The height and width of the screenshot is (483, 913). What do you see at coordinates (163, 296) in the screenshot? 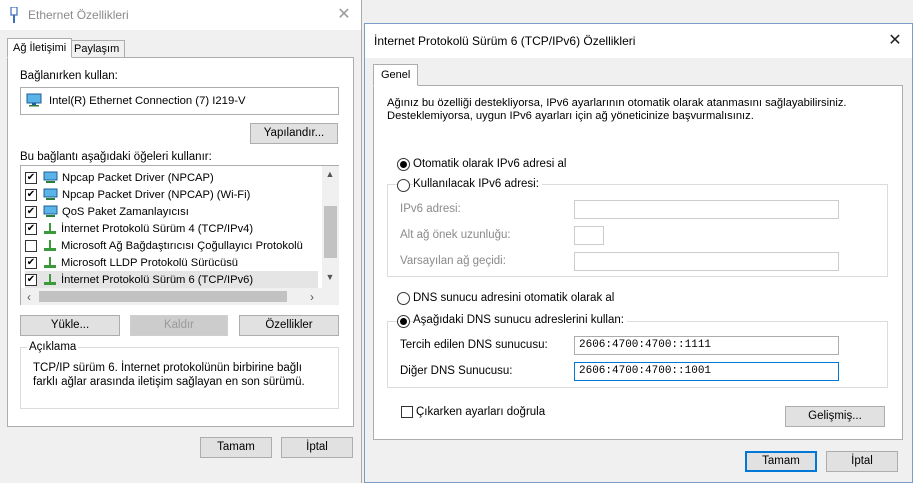
I see `scroll-thumb-h` at bounding box center [163, 296].